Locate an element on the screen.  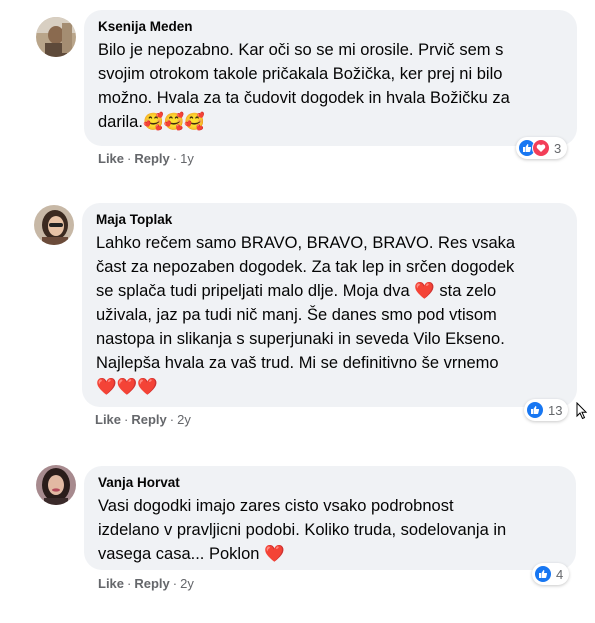
reaction-count: 13 is located at coordinates (555, 410).